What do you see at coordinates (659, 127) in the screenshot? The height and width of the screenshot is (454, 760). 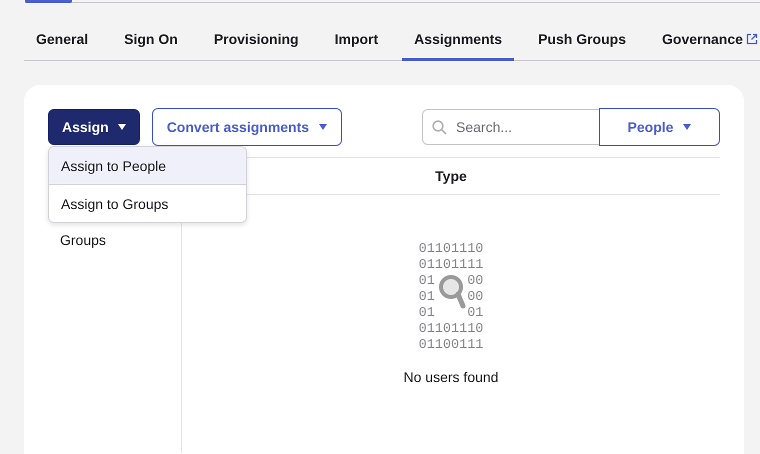 I see `filter-dropdown: People` at bounding box center [659, 127].